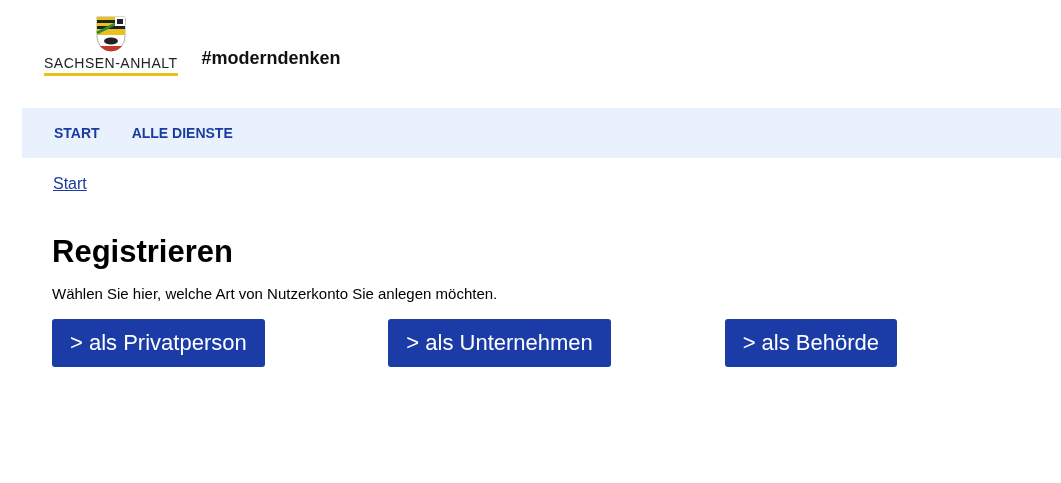  What do you see at coordinates (499, 342) in the screenshot?
I see `register-button: > als Unternehmen` at bounding box center [499, 342].